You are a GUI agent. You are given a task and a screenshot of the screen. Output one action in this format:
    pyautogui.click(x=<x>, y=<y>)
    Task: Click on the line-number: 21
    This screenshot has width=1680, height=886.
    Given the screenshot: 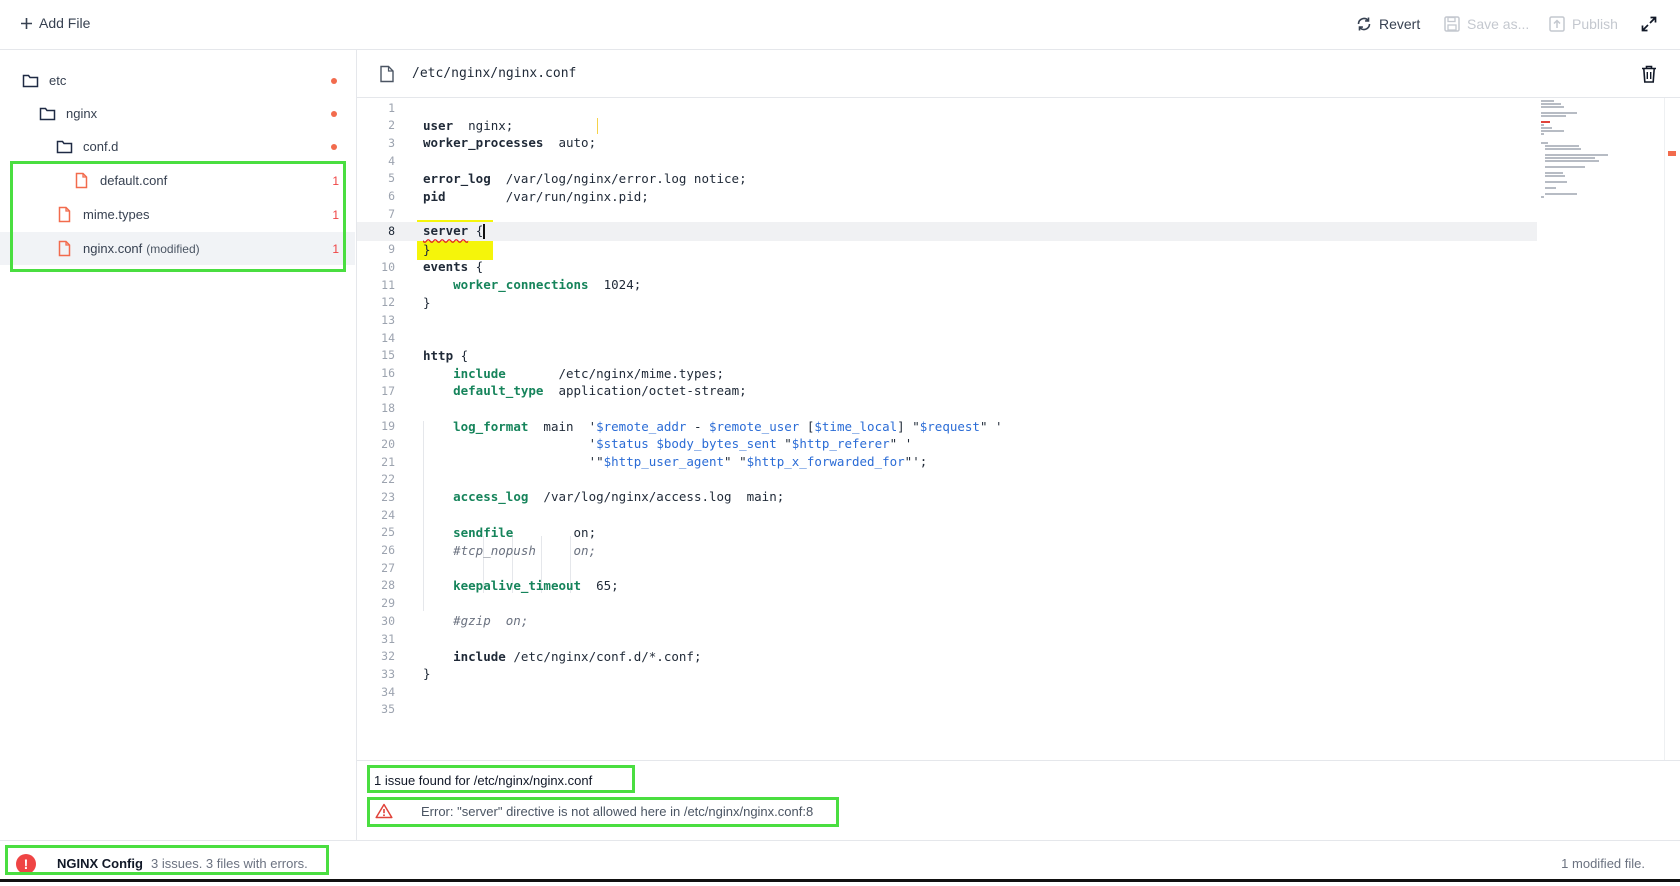 What is the action you would take?
    pyautogui.click(x=388, y=461)
    